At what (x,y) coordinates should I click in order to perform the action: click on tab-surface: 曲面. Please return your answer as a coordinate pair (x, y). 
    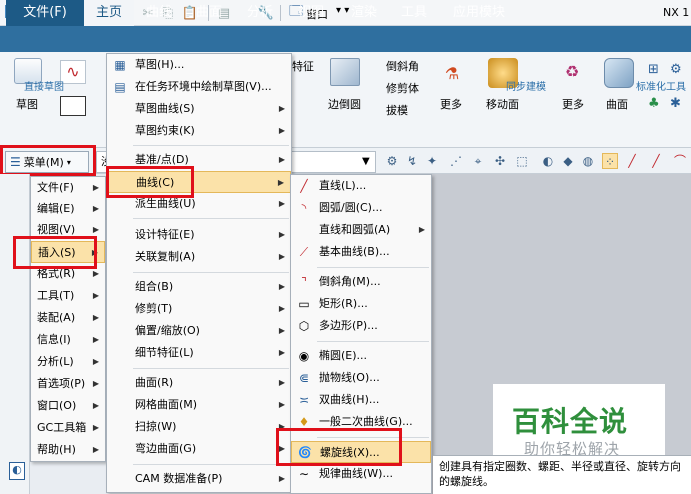
    Looking at the image, I should click on (209, 13).